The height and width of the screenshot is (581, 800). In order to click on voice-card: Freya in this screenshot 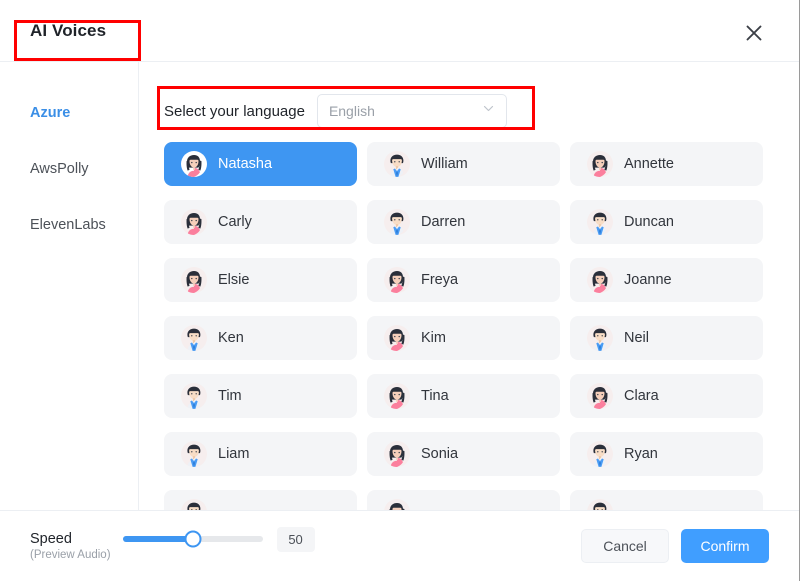, I will do `click(463, 280)`.